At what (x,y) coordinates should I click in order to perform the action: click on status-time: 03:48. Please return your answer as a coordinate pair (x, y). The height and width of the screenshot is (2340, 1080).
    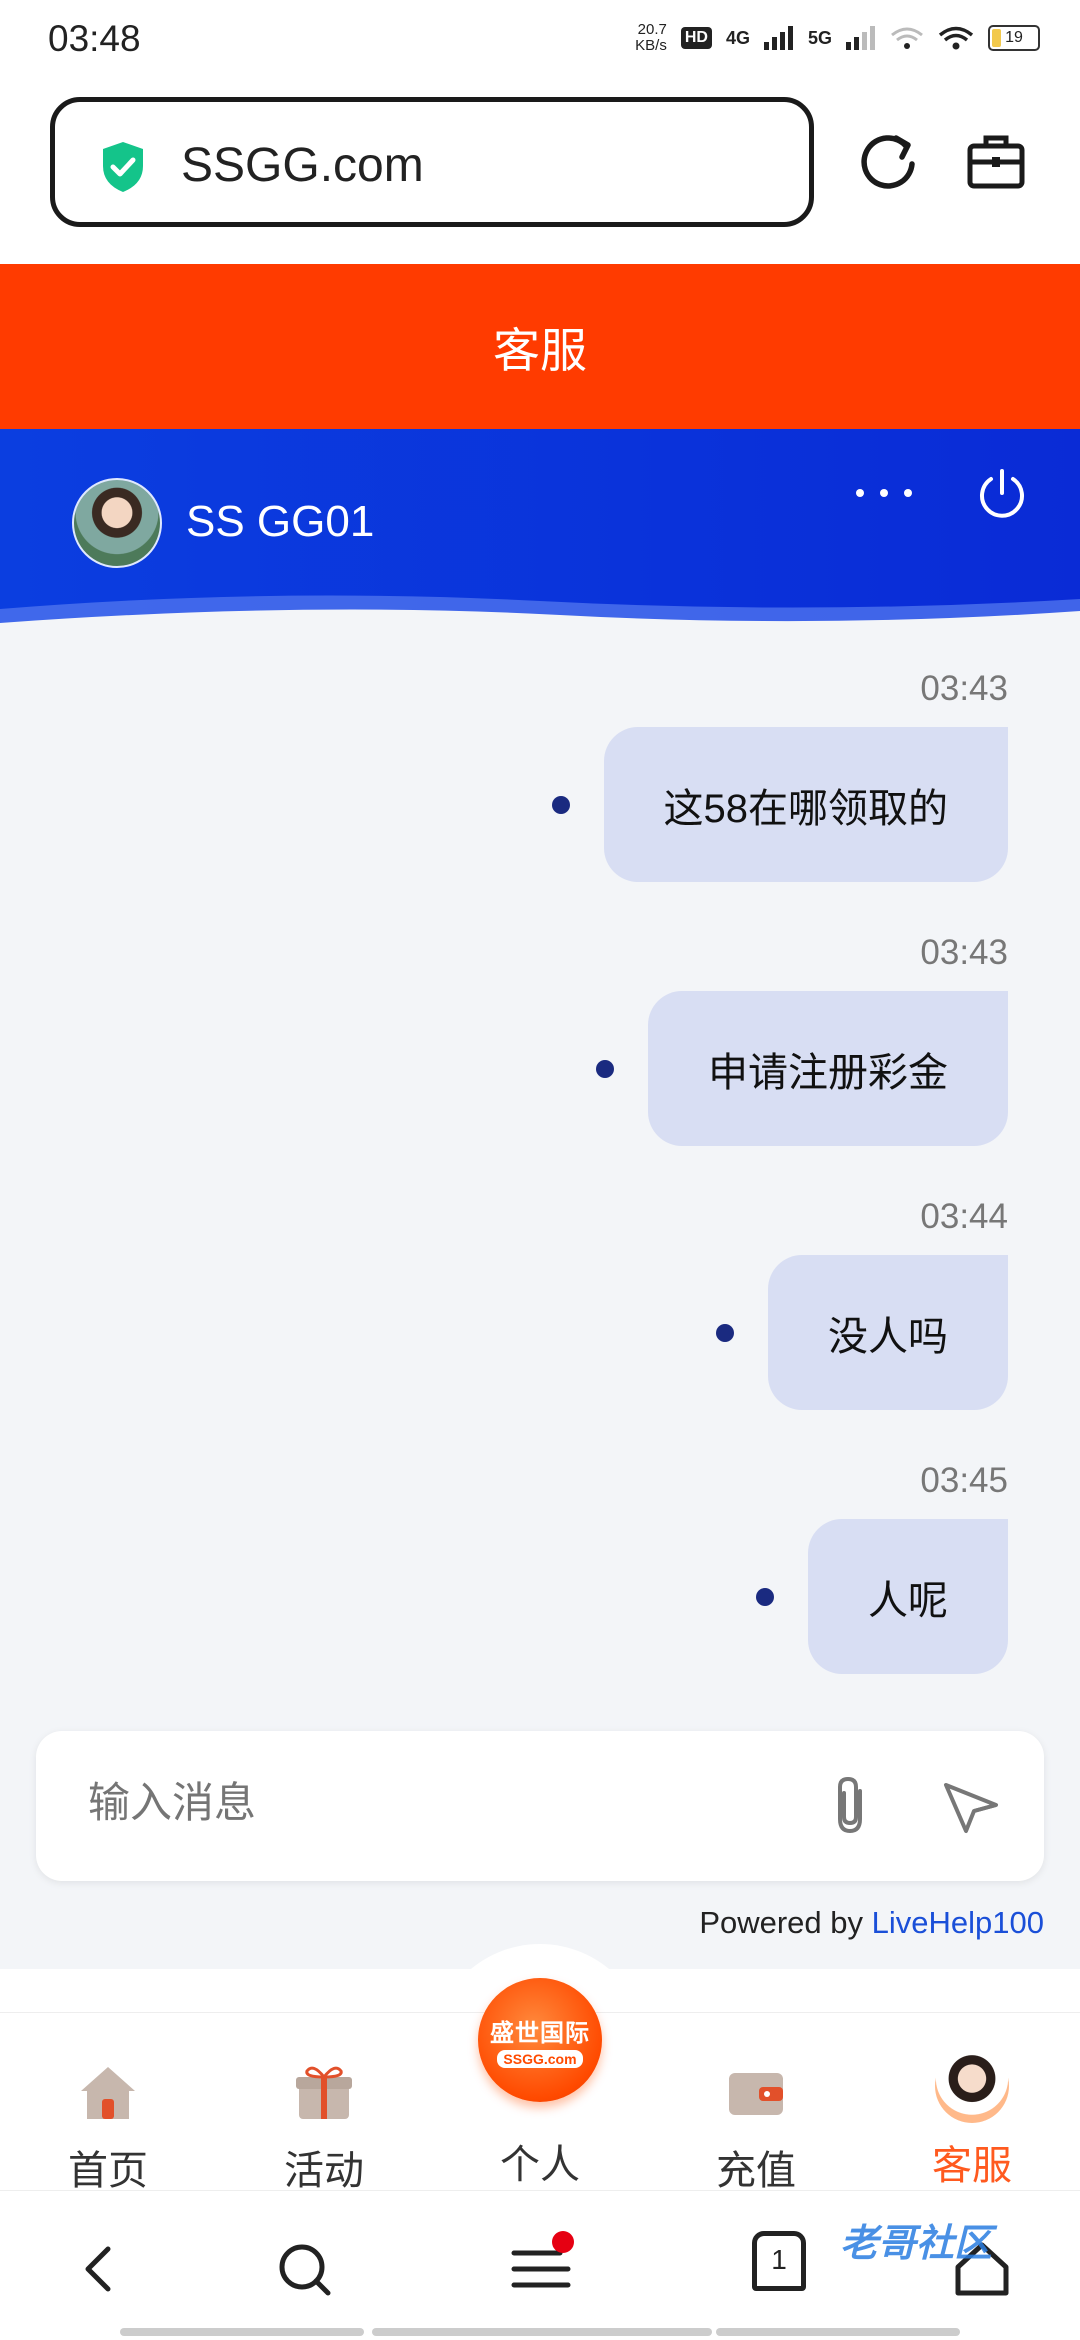
    Looking at the image, I should click on (94, 38).